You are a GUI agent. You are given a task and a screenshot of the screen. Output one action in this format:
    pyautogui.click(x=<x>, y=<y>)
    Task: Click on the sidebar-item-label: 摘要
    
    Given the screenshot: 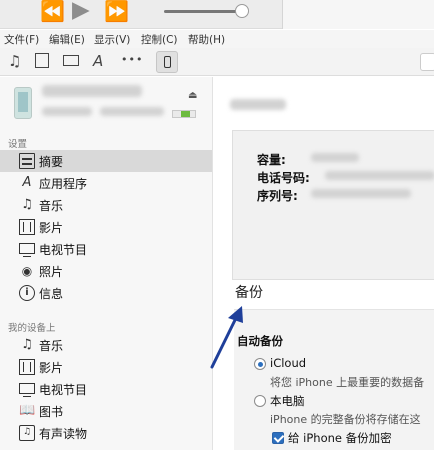 What is the action you would take?
    pyautogui.click(x=51, y=162)
    